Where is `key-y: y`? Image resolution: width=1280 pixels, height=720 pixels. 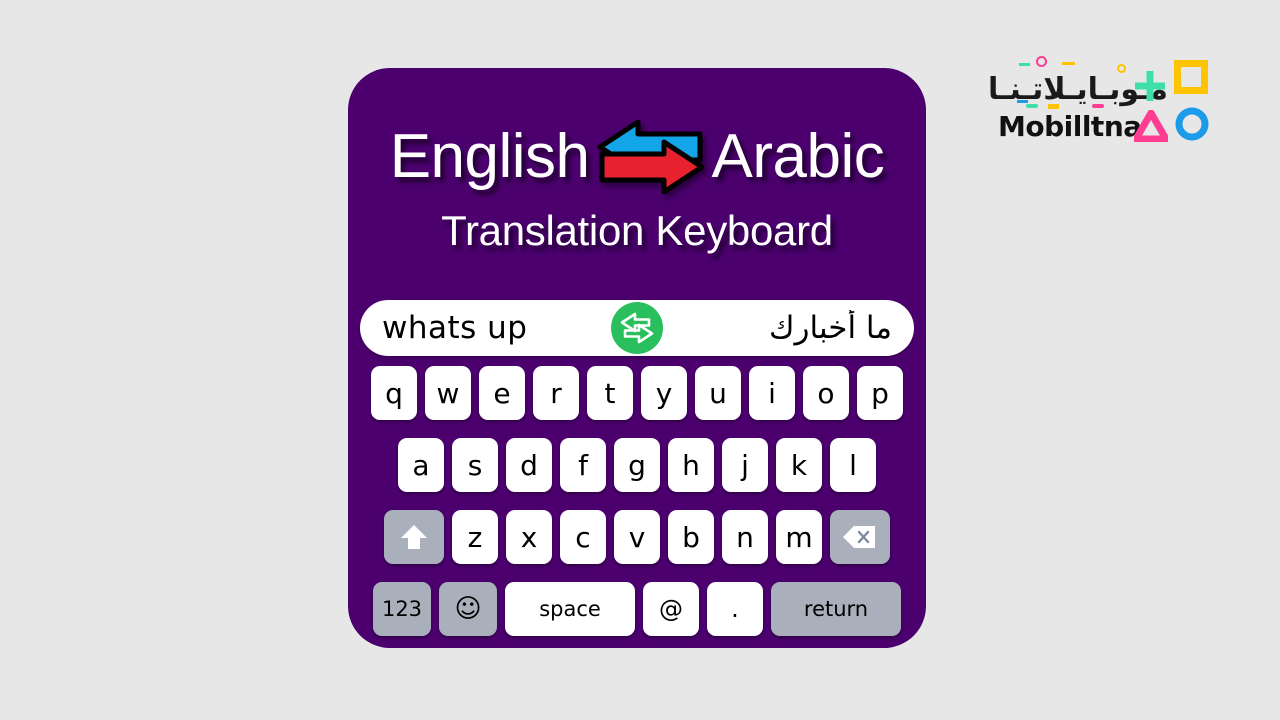 key-y: y is located at coordinates (664, 393).